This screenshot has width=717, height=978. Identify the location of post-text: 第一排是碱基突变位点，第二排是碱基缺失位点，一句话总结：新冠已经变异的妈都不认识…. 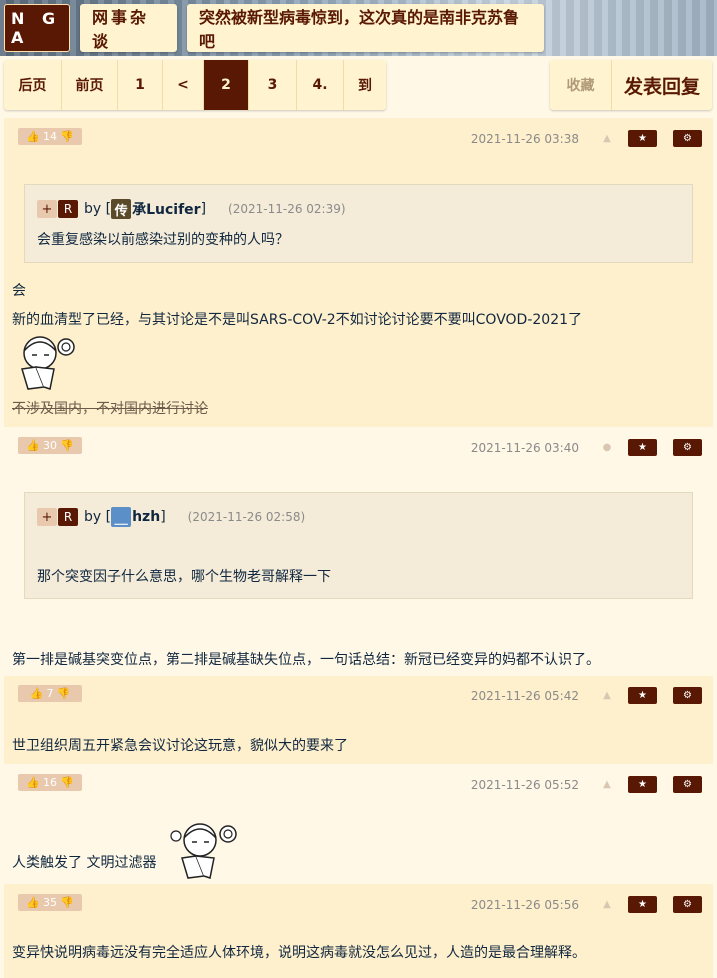
(306, 660).